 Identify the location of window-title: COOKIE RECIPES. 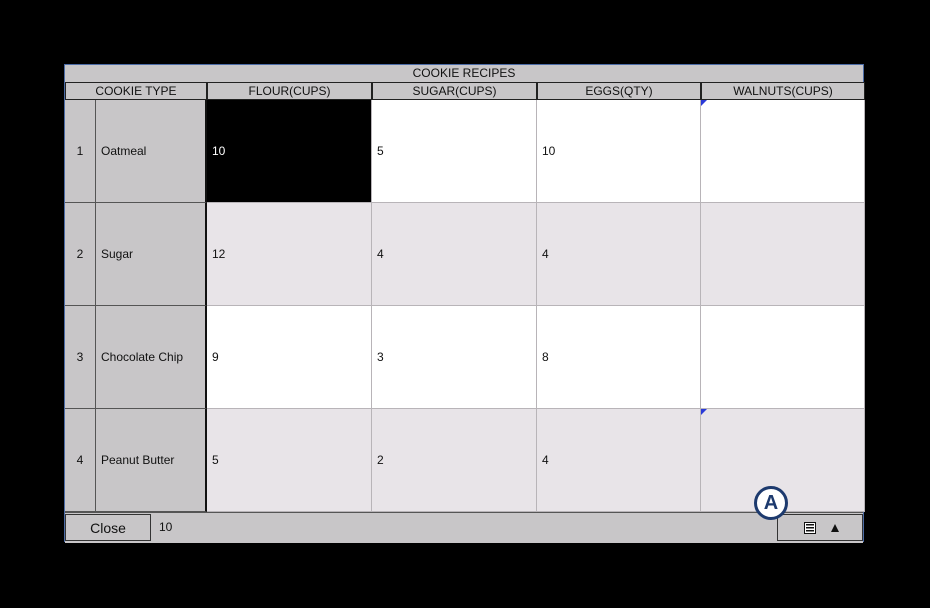
(464, 74).